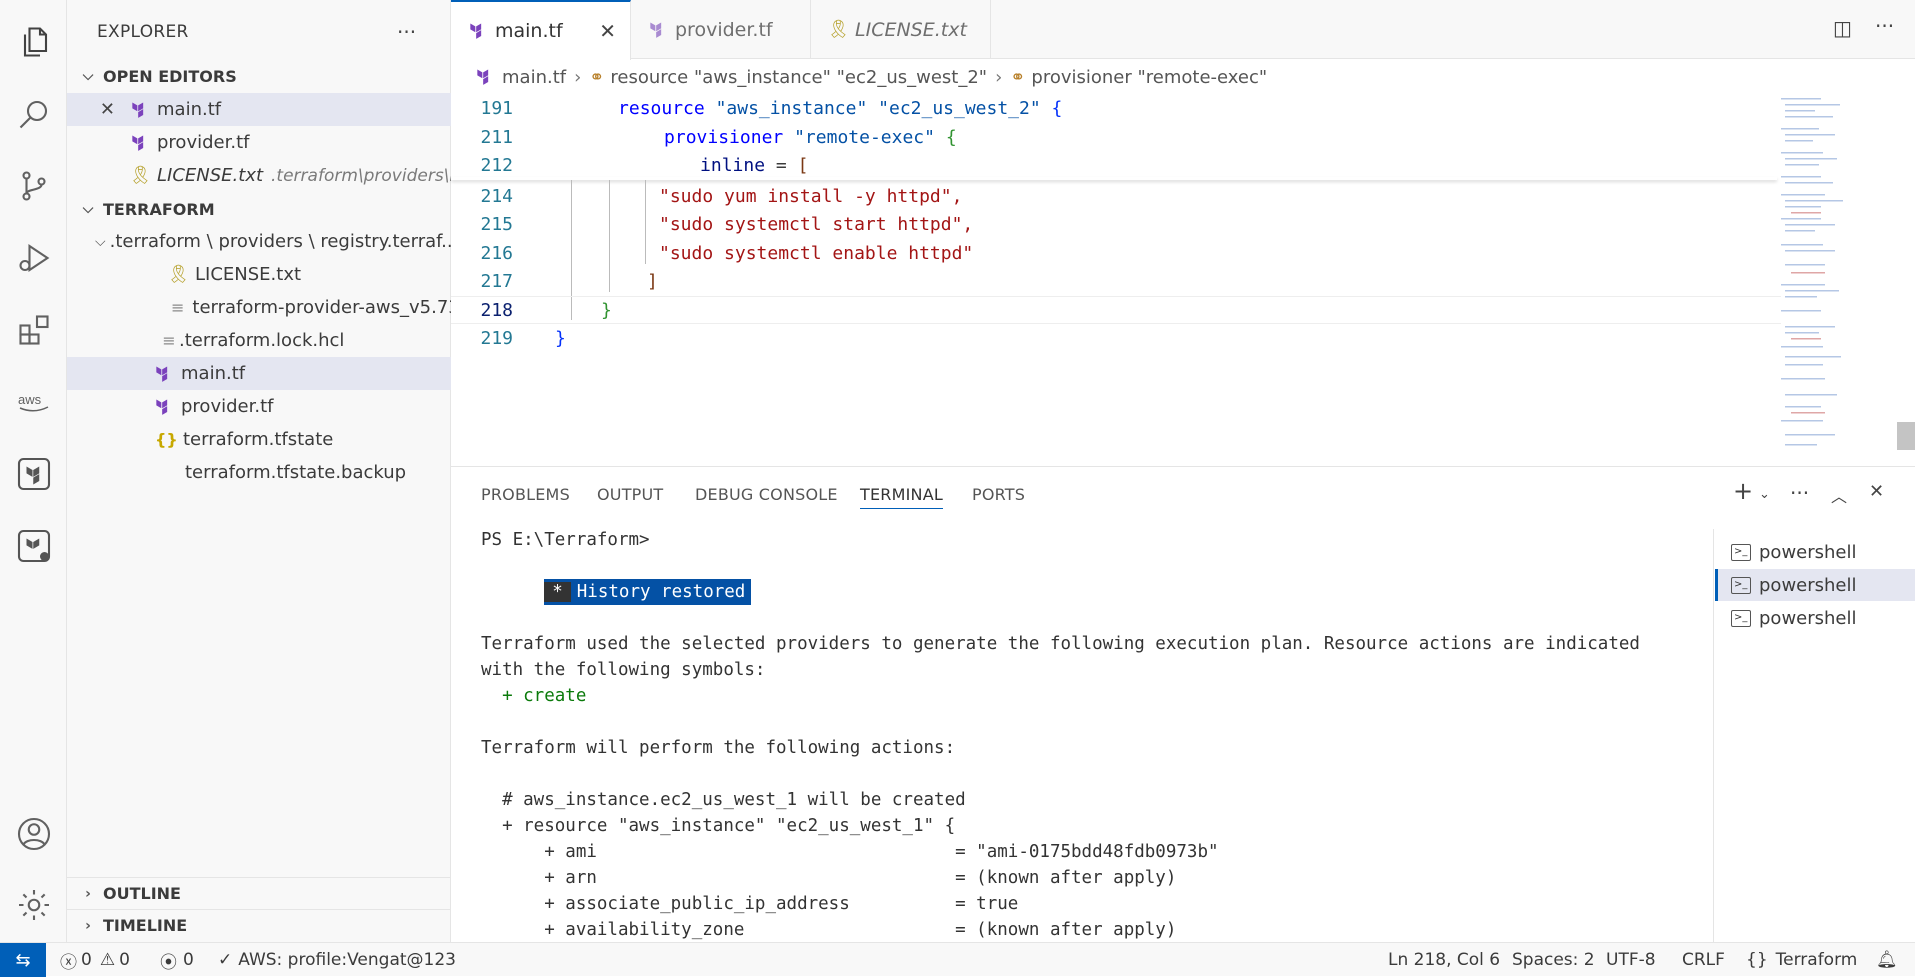  I want to click on warning-count: 0, so click(124, 960).